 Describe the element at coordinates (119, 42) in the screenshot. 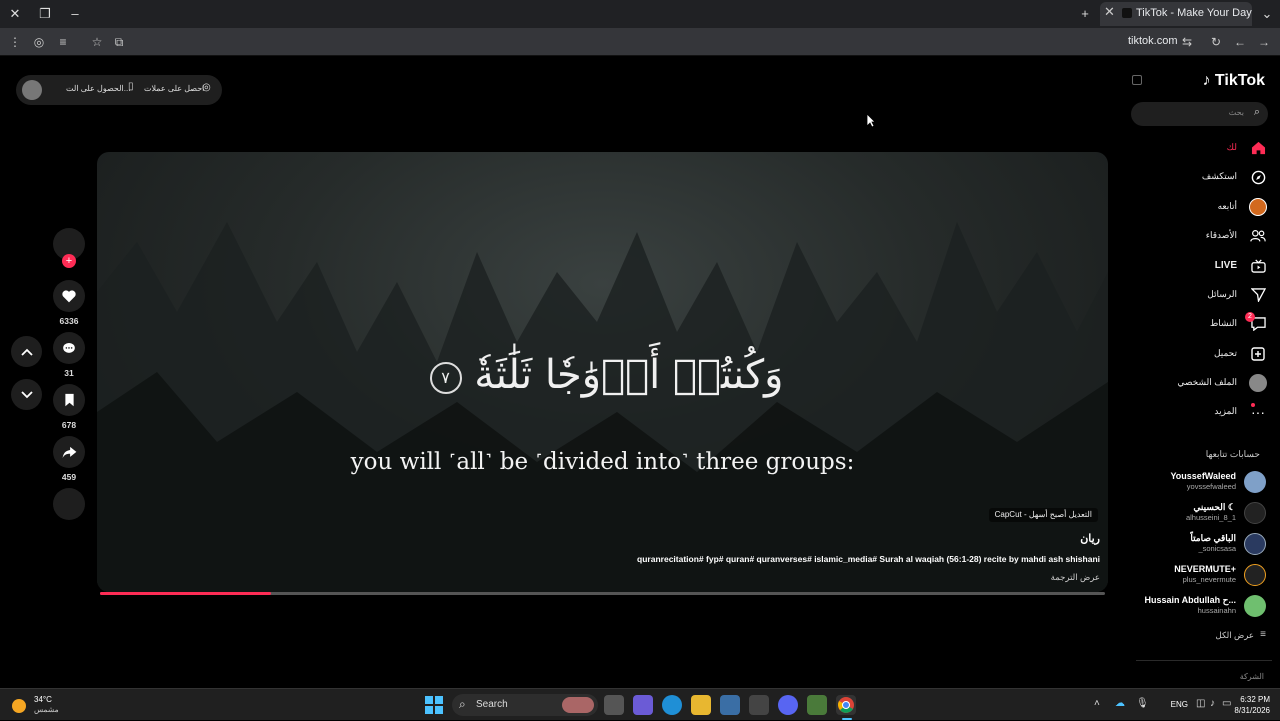

I see `translate-icon: ⧉` at that location.